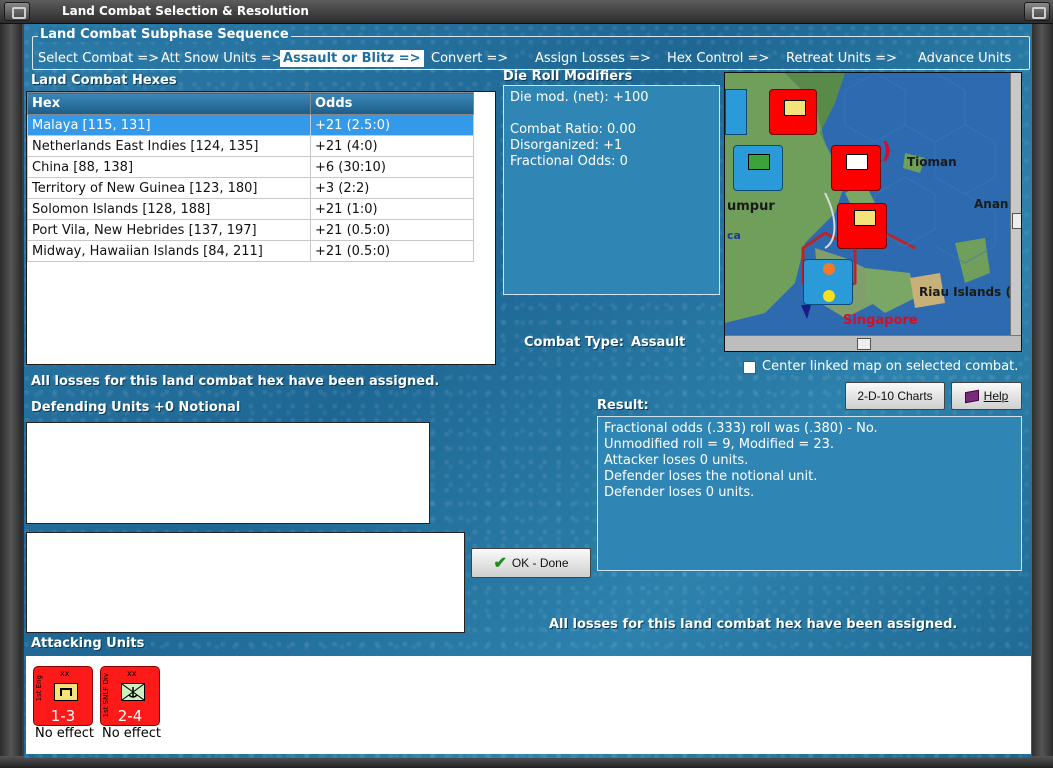 The height and width of the screenshot is (768, 1053). What do you see at coordinates (890, 366) in the screenshot?
I see `center-linked-map-label: Center linked map on selected combat.` at bounding box center [890, 366].